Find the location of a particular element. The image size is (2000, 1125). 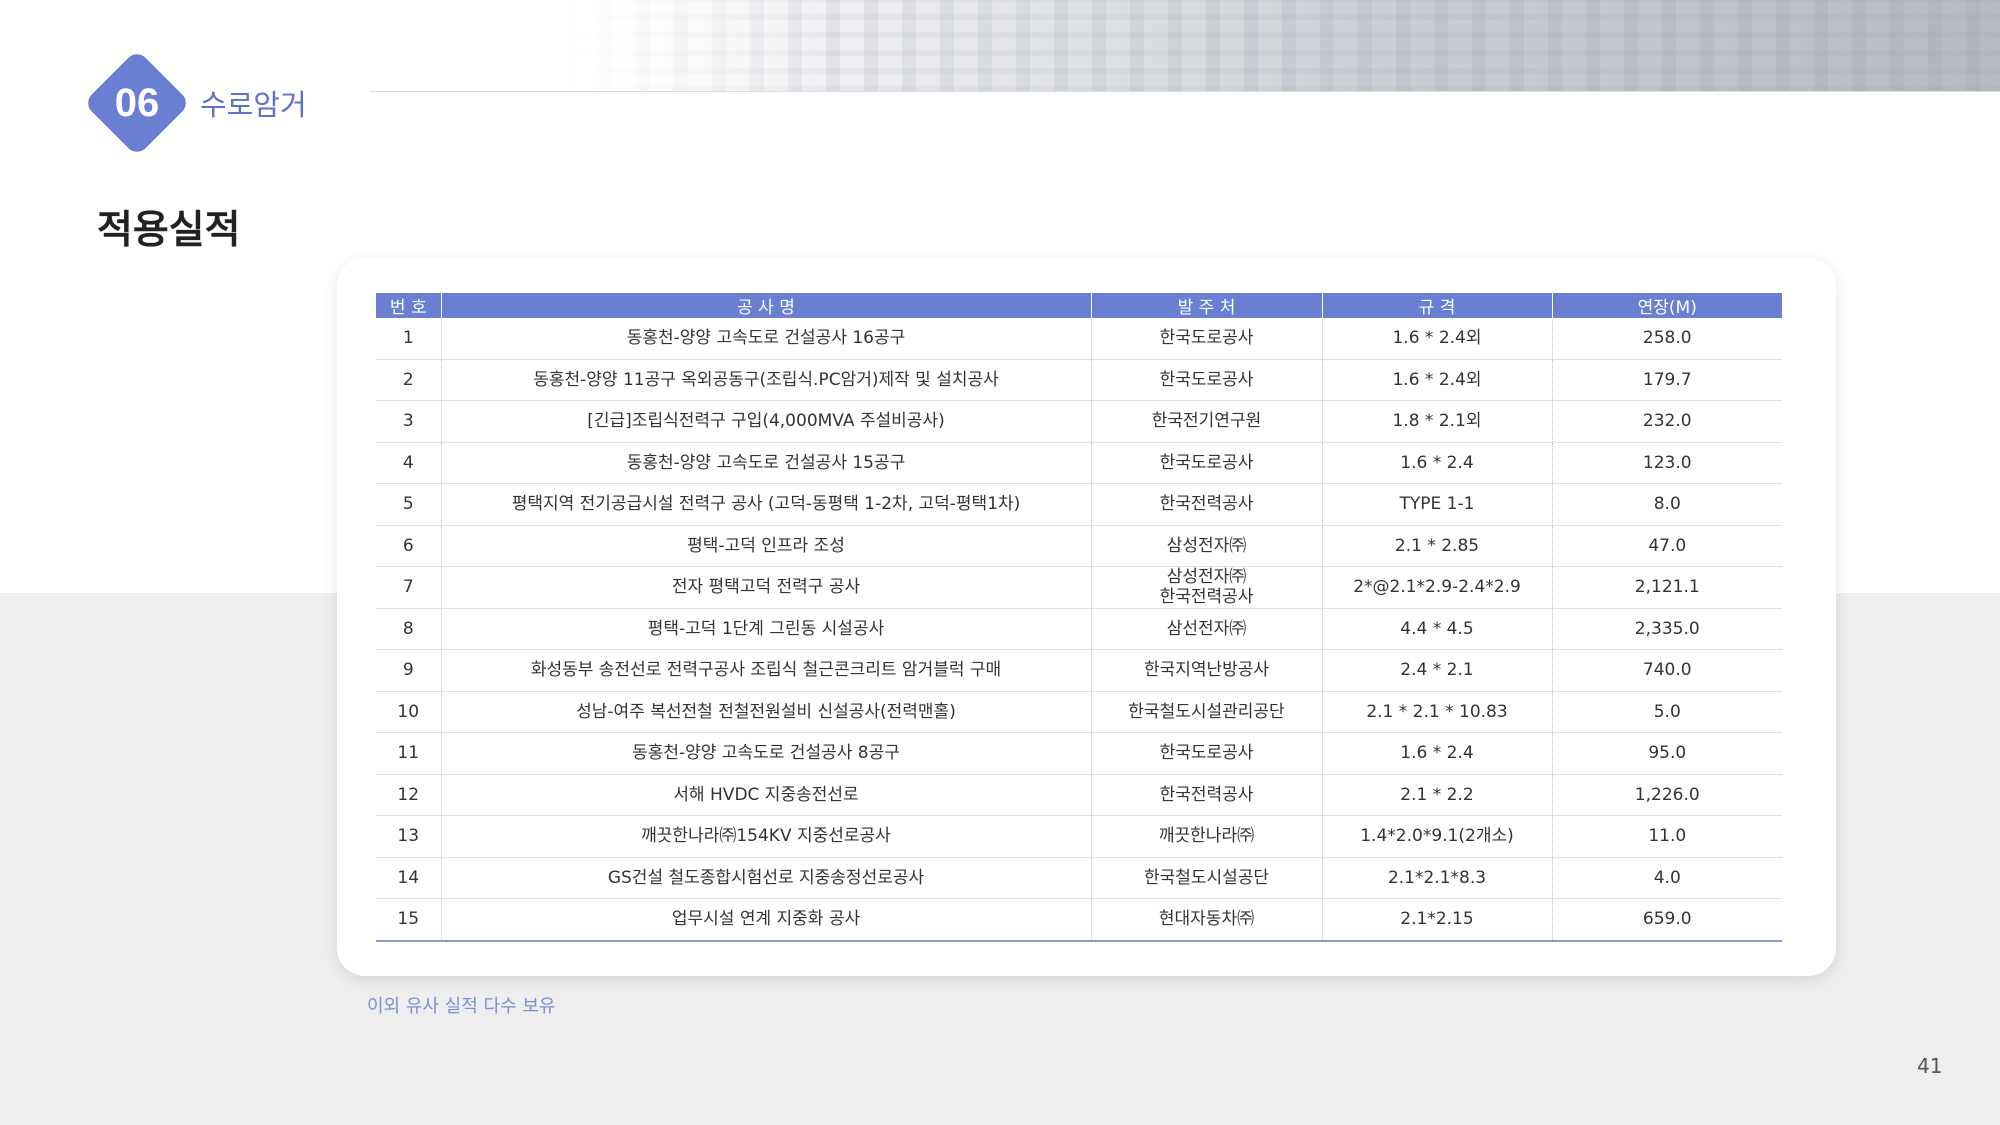

column-header-length: 연장(M) is located at coordinates (1666, 305).